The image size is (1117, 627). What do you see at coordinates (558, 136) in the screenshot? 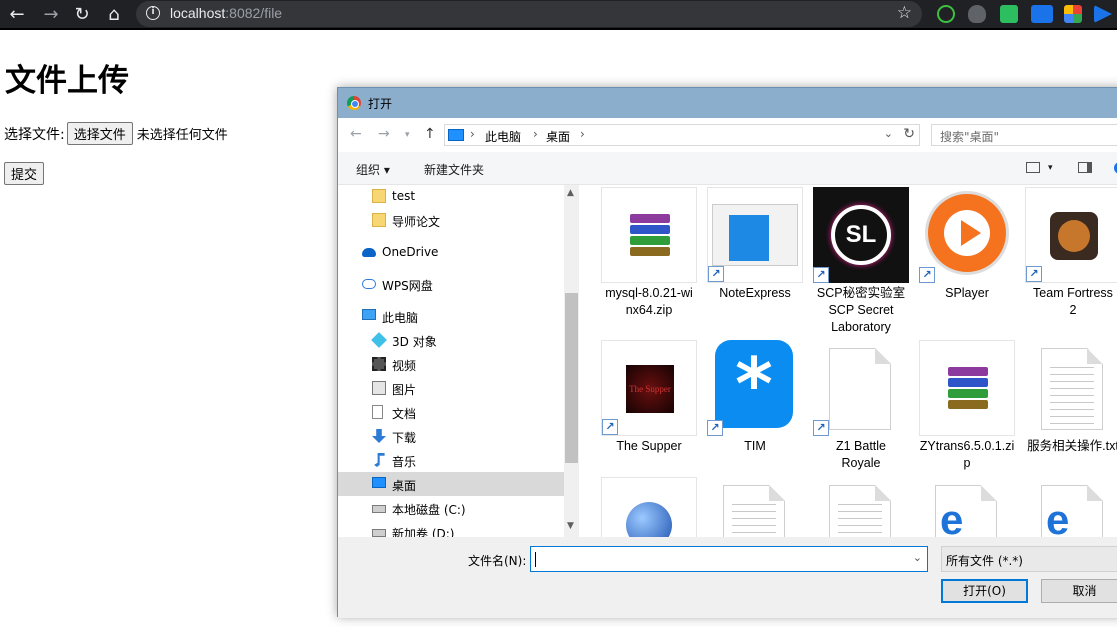
I see `breadcrumb-desktop: 桌面` at bounding box center [558, 136].